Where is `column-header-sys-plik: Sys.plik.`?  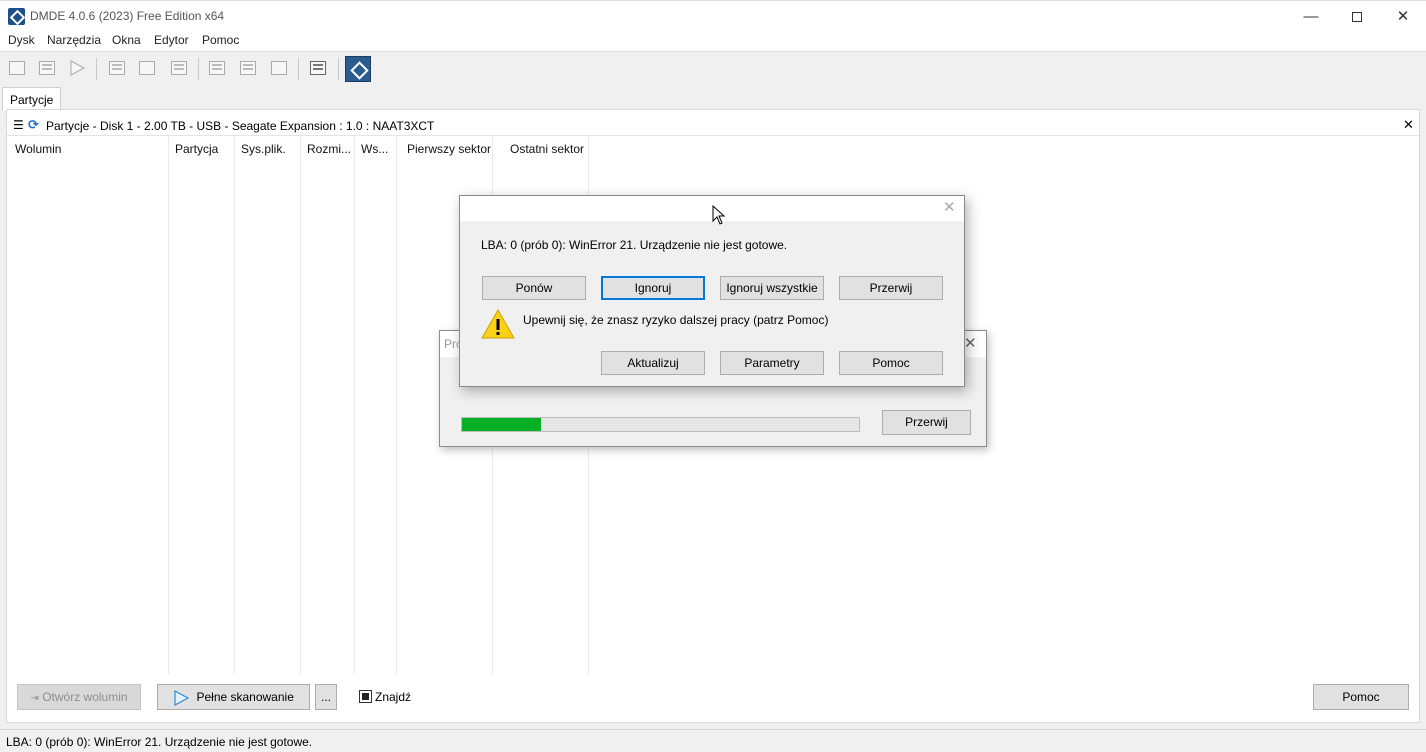 column-header-sys-plik: Sys.plik. is located at coordinates (263, 149).